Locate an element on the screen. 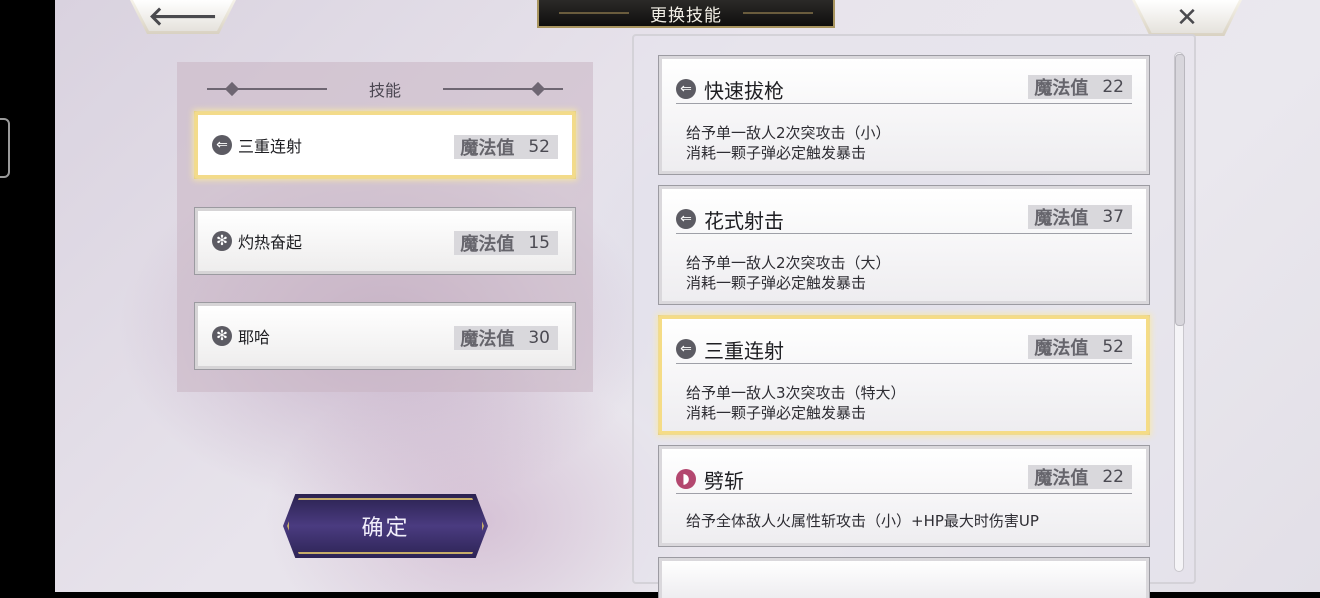 This screenshot has height=598, width=1320. edge-notch is located at coordinates (5, 148).